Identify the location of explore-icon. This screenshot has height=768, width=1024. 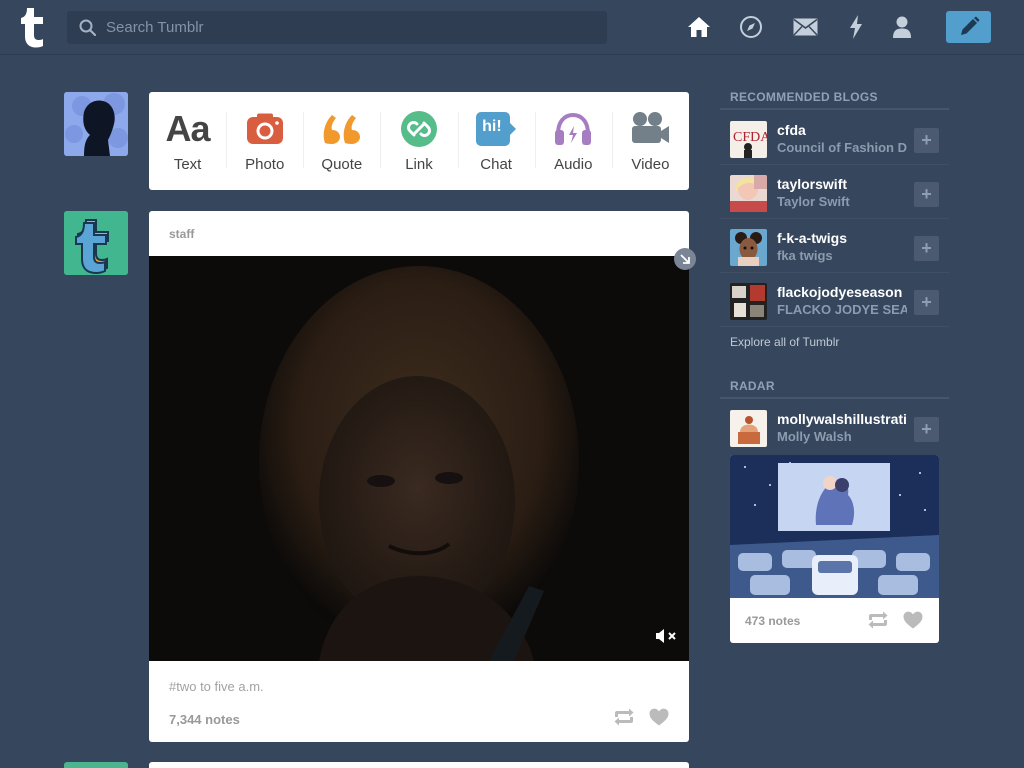
(751, 27).